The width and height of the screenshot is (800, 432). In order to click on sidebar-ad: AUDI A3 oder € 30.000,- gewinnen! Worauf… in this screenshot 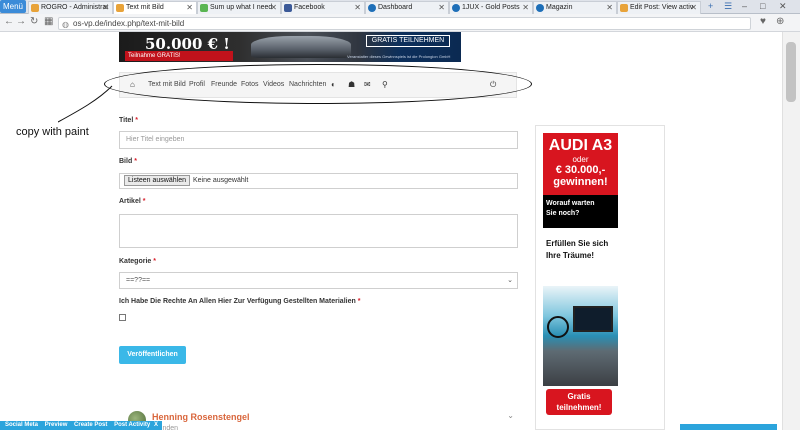, I will do `click(600, 277)`.